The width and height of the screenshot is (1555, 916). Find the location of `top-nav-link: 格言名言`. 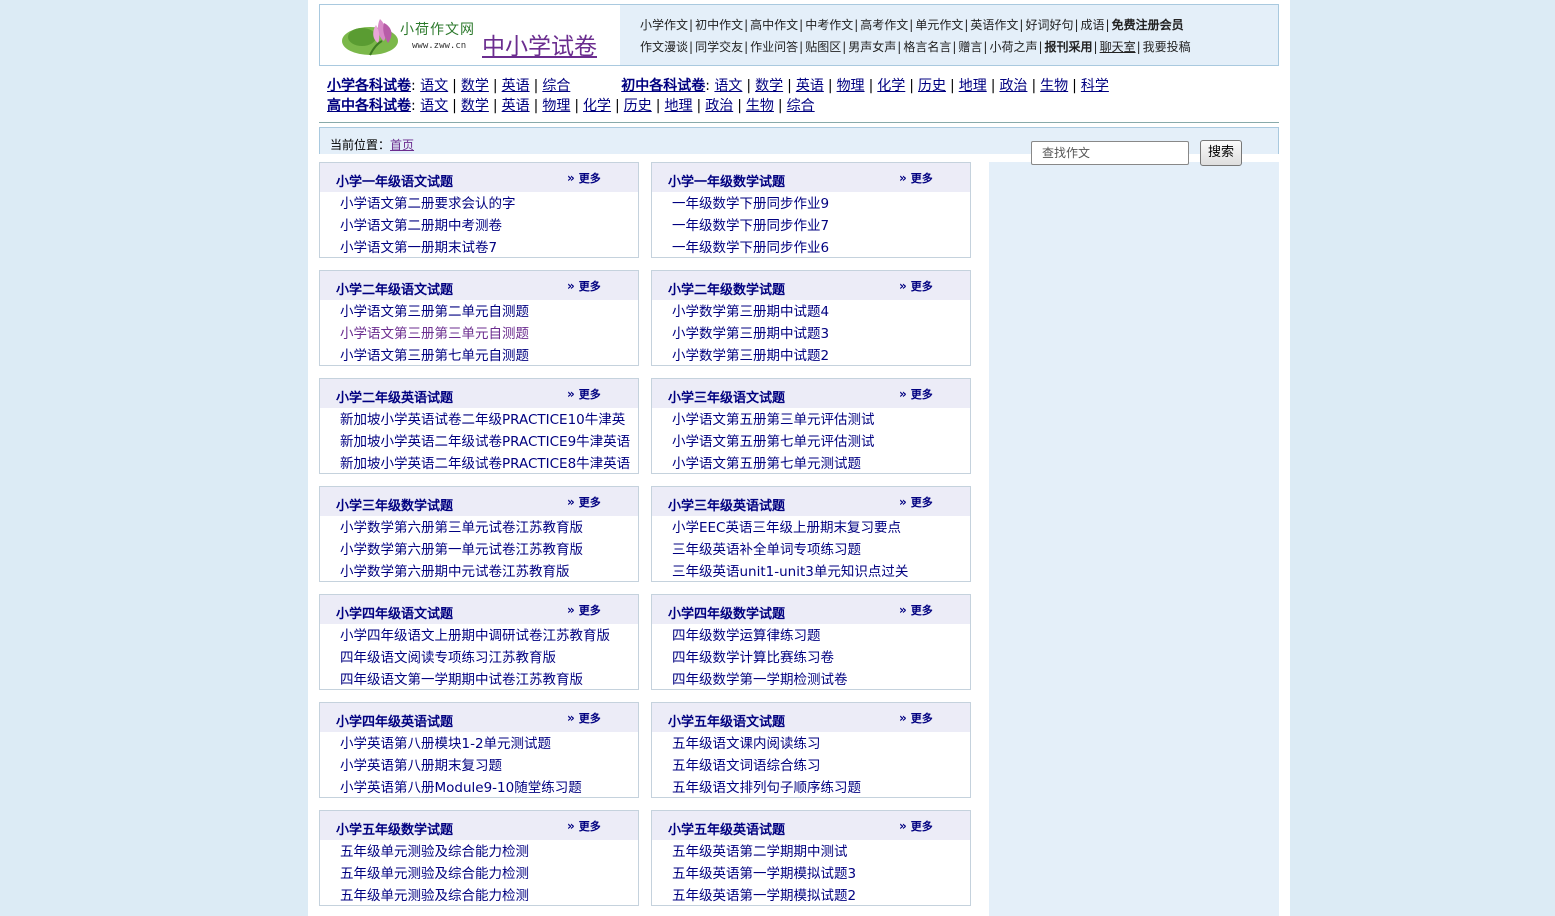

top-nav-link: 格言名言 is located at coordinates (927, 47).